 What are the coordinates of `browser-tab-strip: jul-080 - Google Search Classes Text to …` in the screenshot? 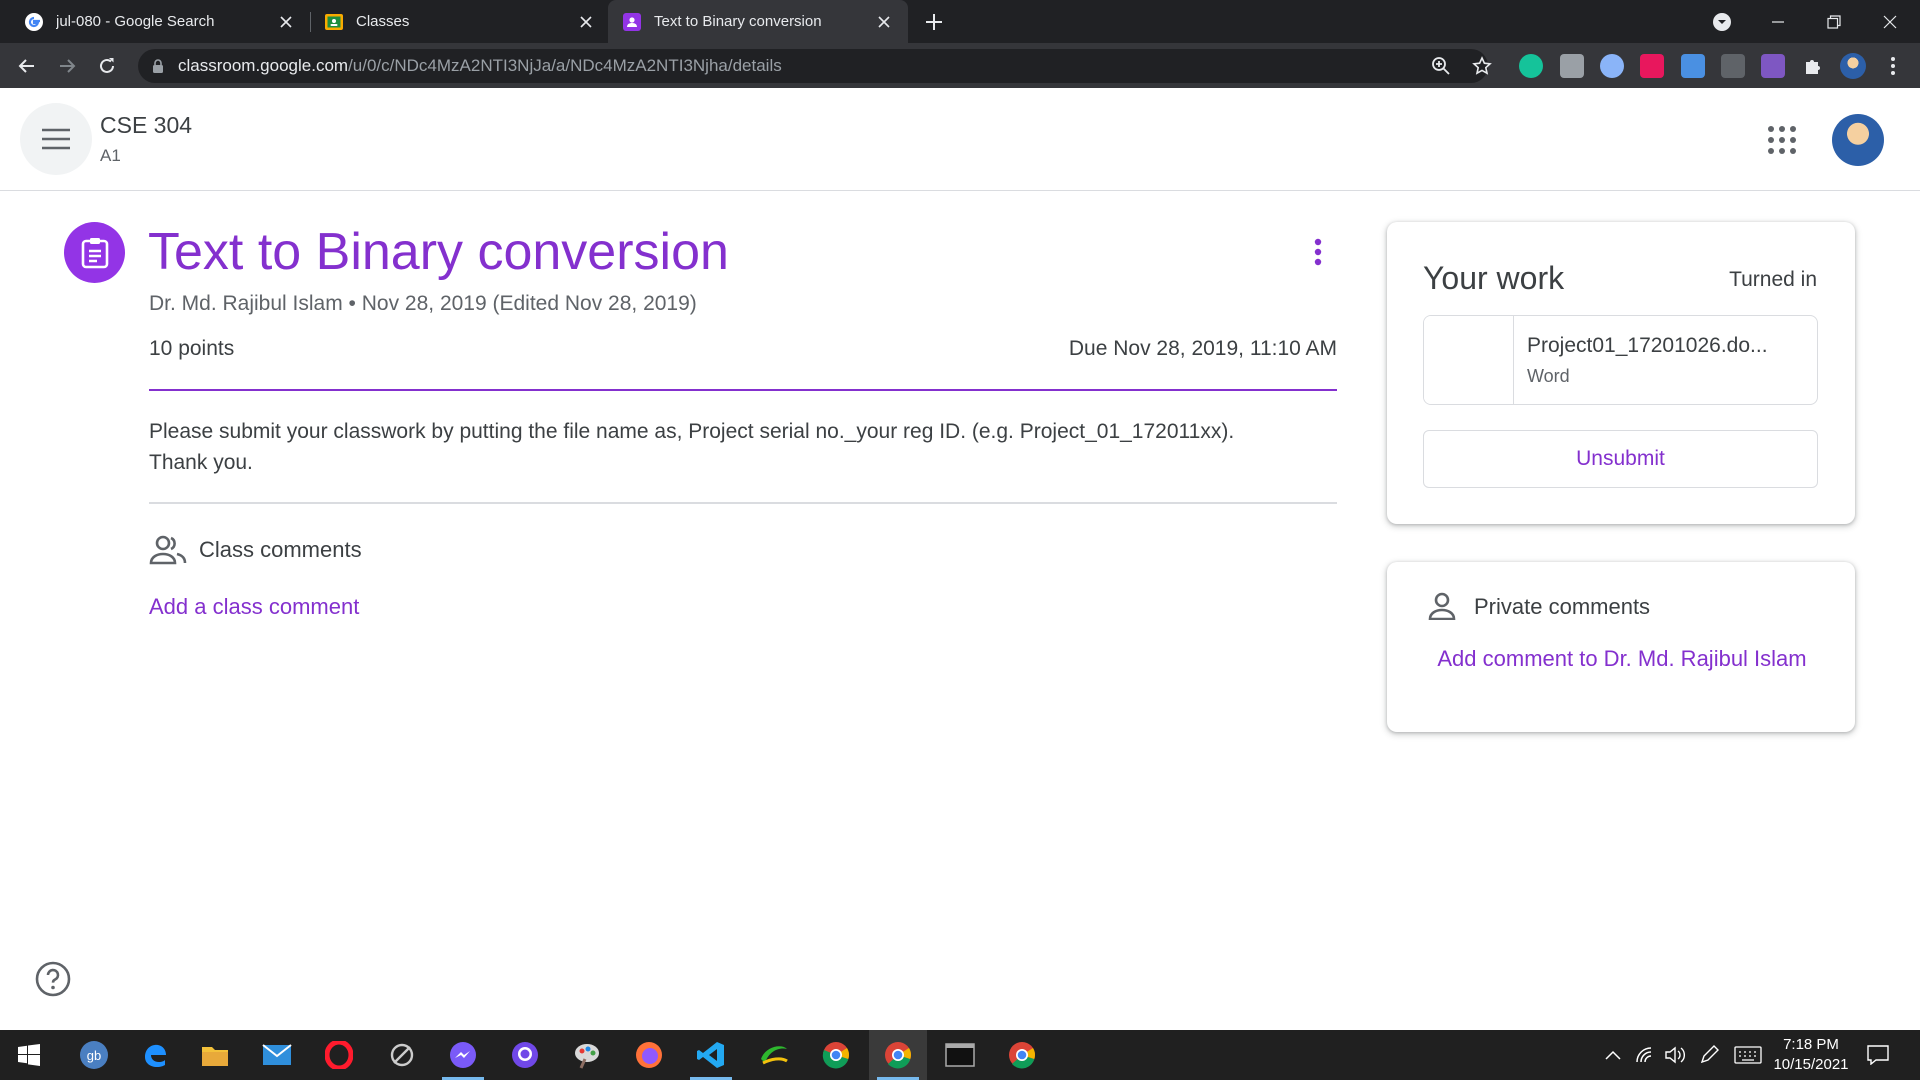 It's located at (960, 21).